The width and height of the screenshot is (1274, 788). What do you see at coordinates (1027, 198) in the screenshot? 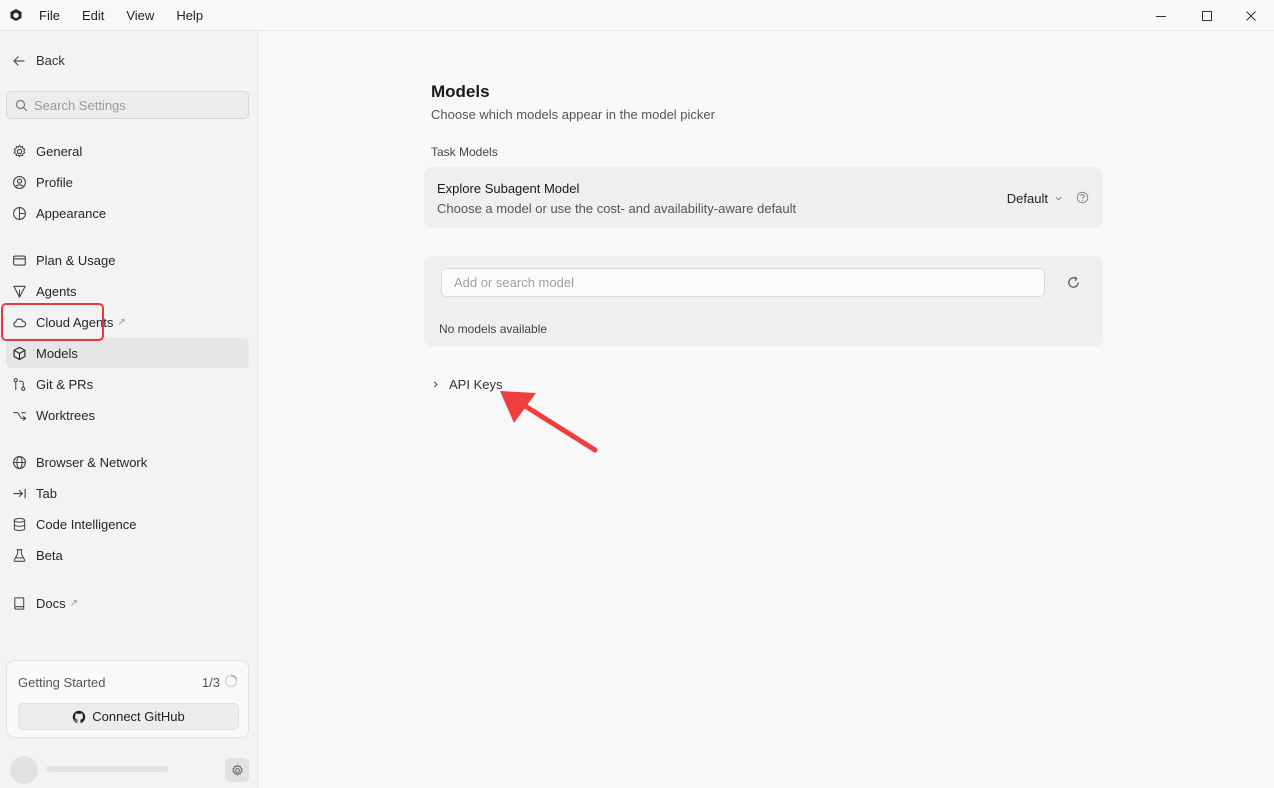
I see `task-model-selected: Default` at bounding box center [1027, 198].